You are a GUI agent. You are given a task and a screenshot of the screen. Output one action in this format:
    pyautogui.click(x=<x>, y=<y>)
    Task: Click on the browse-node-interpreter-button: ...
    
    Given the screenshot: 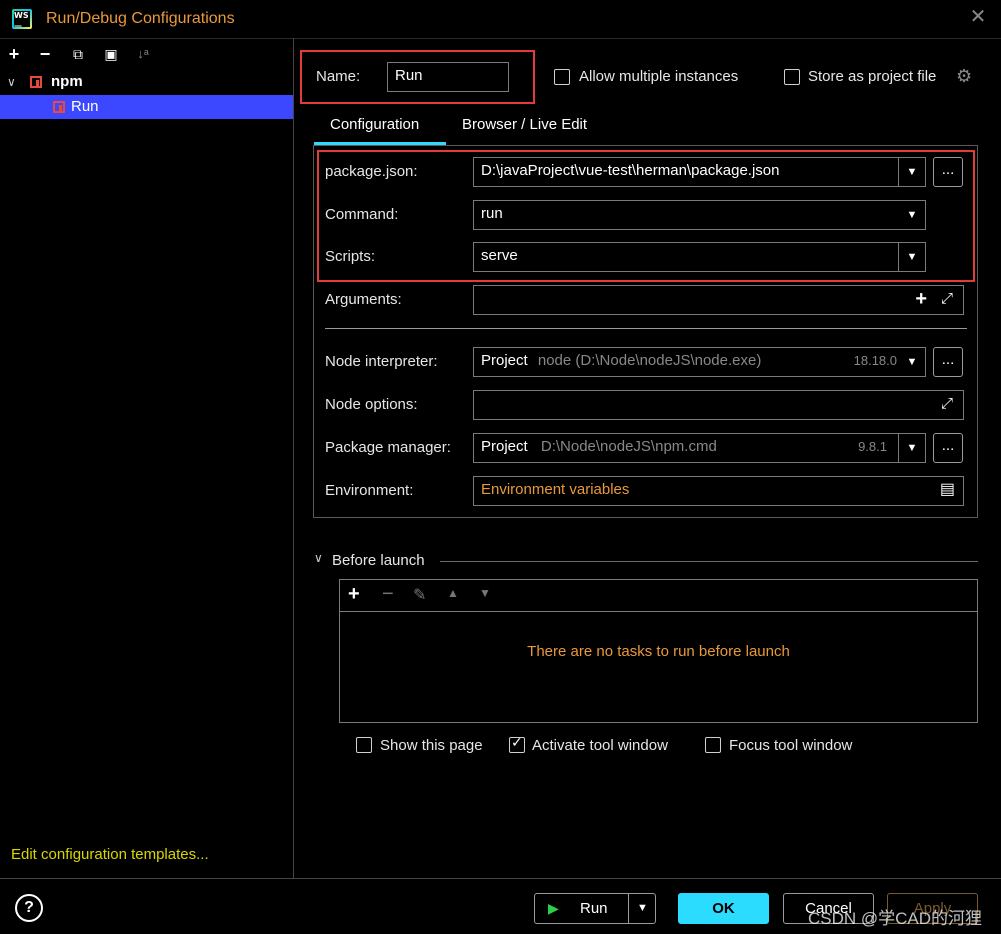 What is the action you would take?
    pyautogui.click(x=948, y=362)
    